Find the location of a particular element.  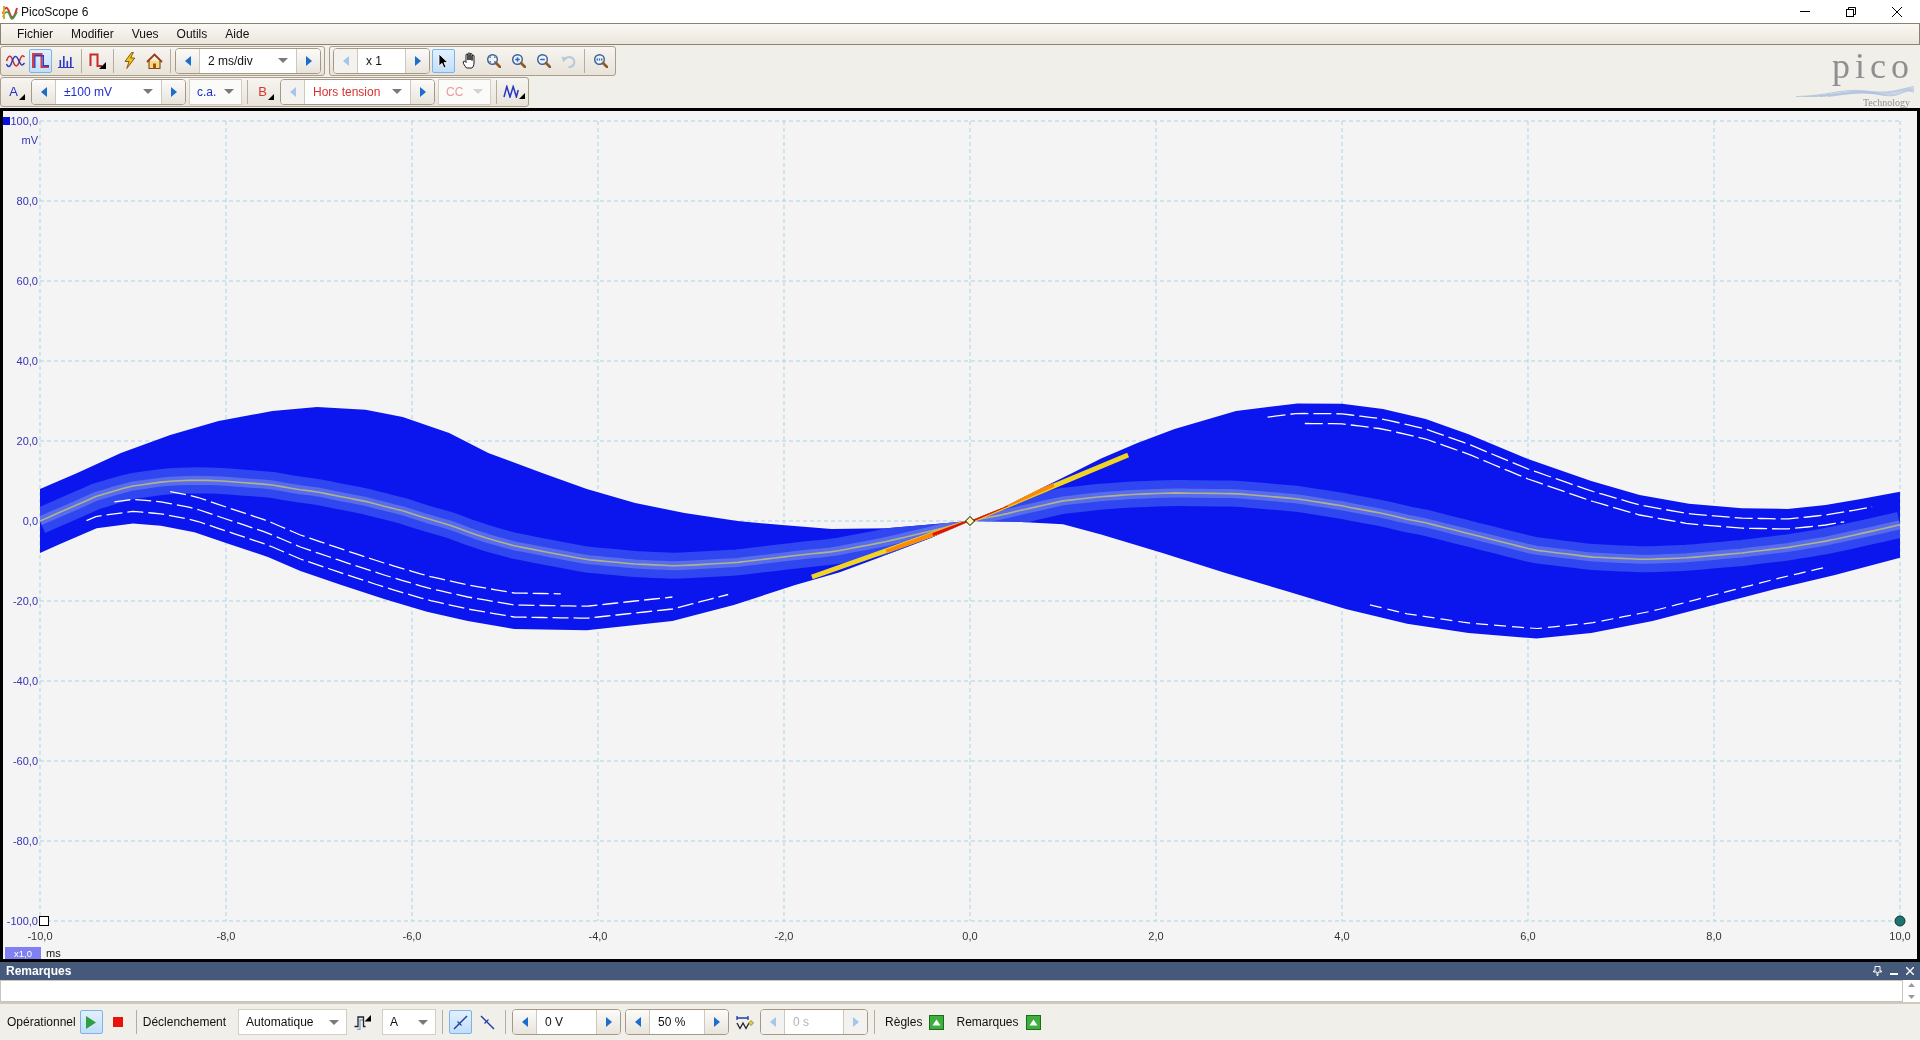

trigger-source-dropdown: A is located at coordinates (409, 1022).